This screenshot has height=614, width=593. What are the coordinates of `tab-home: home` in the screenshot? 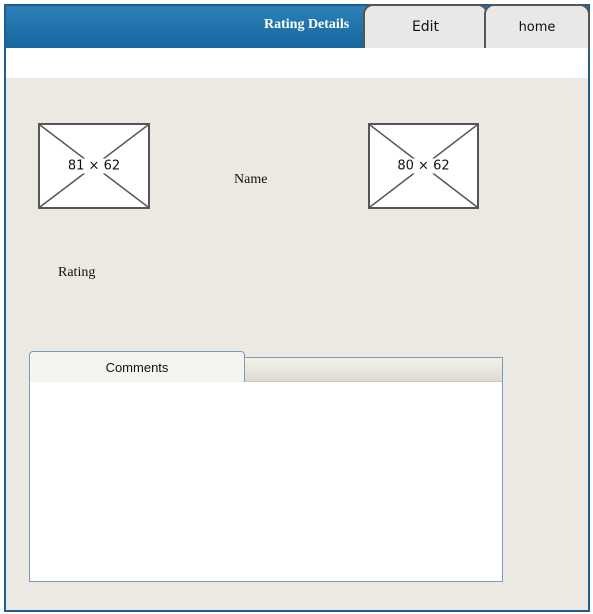 It's located at (537, 27).